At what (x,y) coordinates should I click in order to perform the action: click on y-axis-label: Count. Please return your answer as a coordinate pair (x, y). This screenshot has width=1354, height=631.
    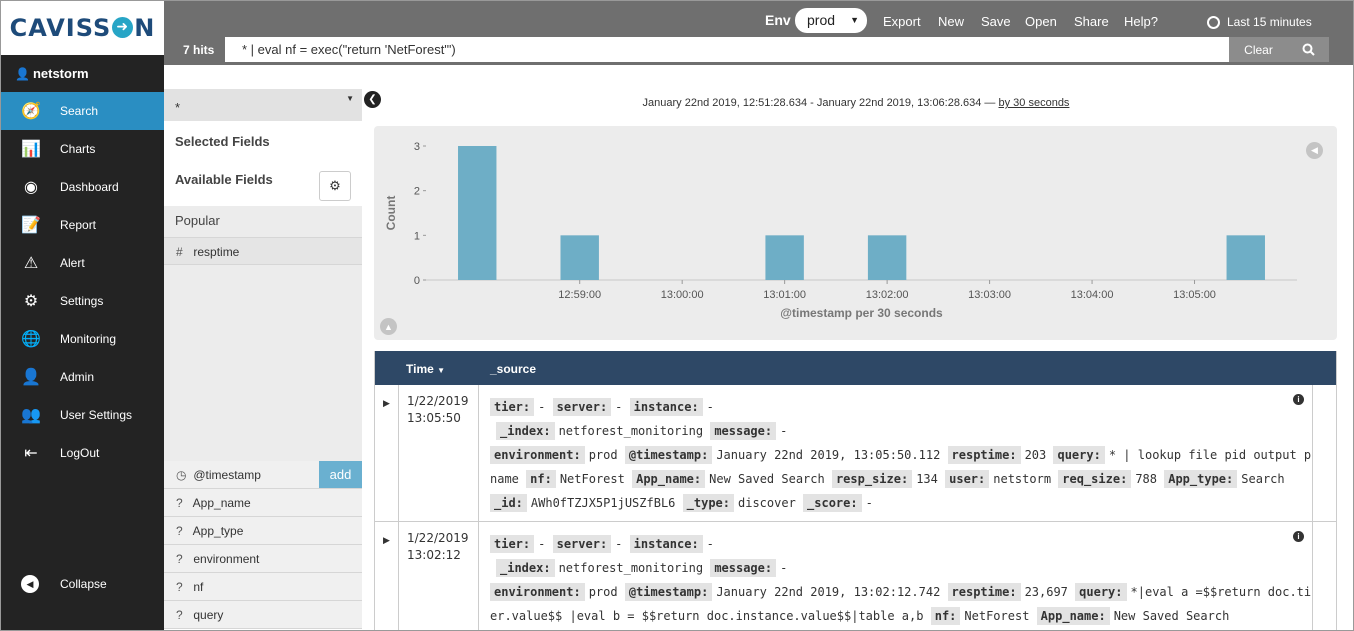
    Looking at the image, I should click on (391, 213).